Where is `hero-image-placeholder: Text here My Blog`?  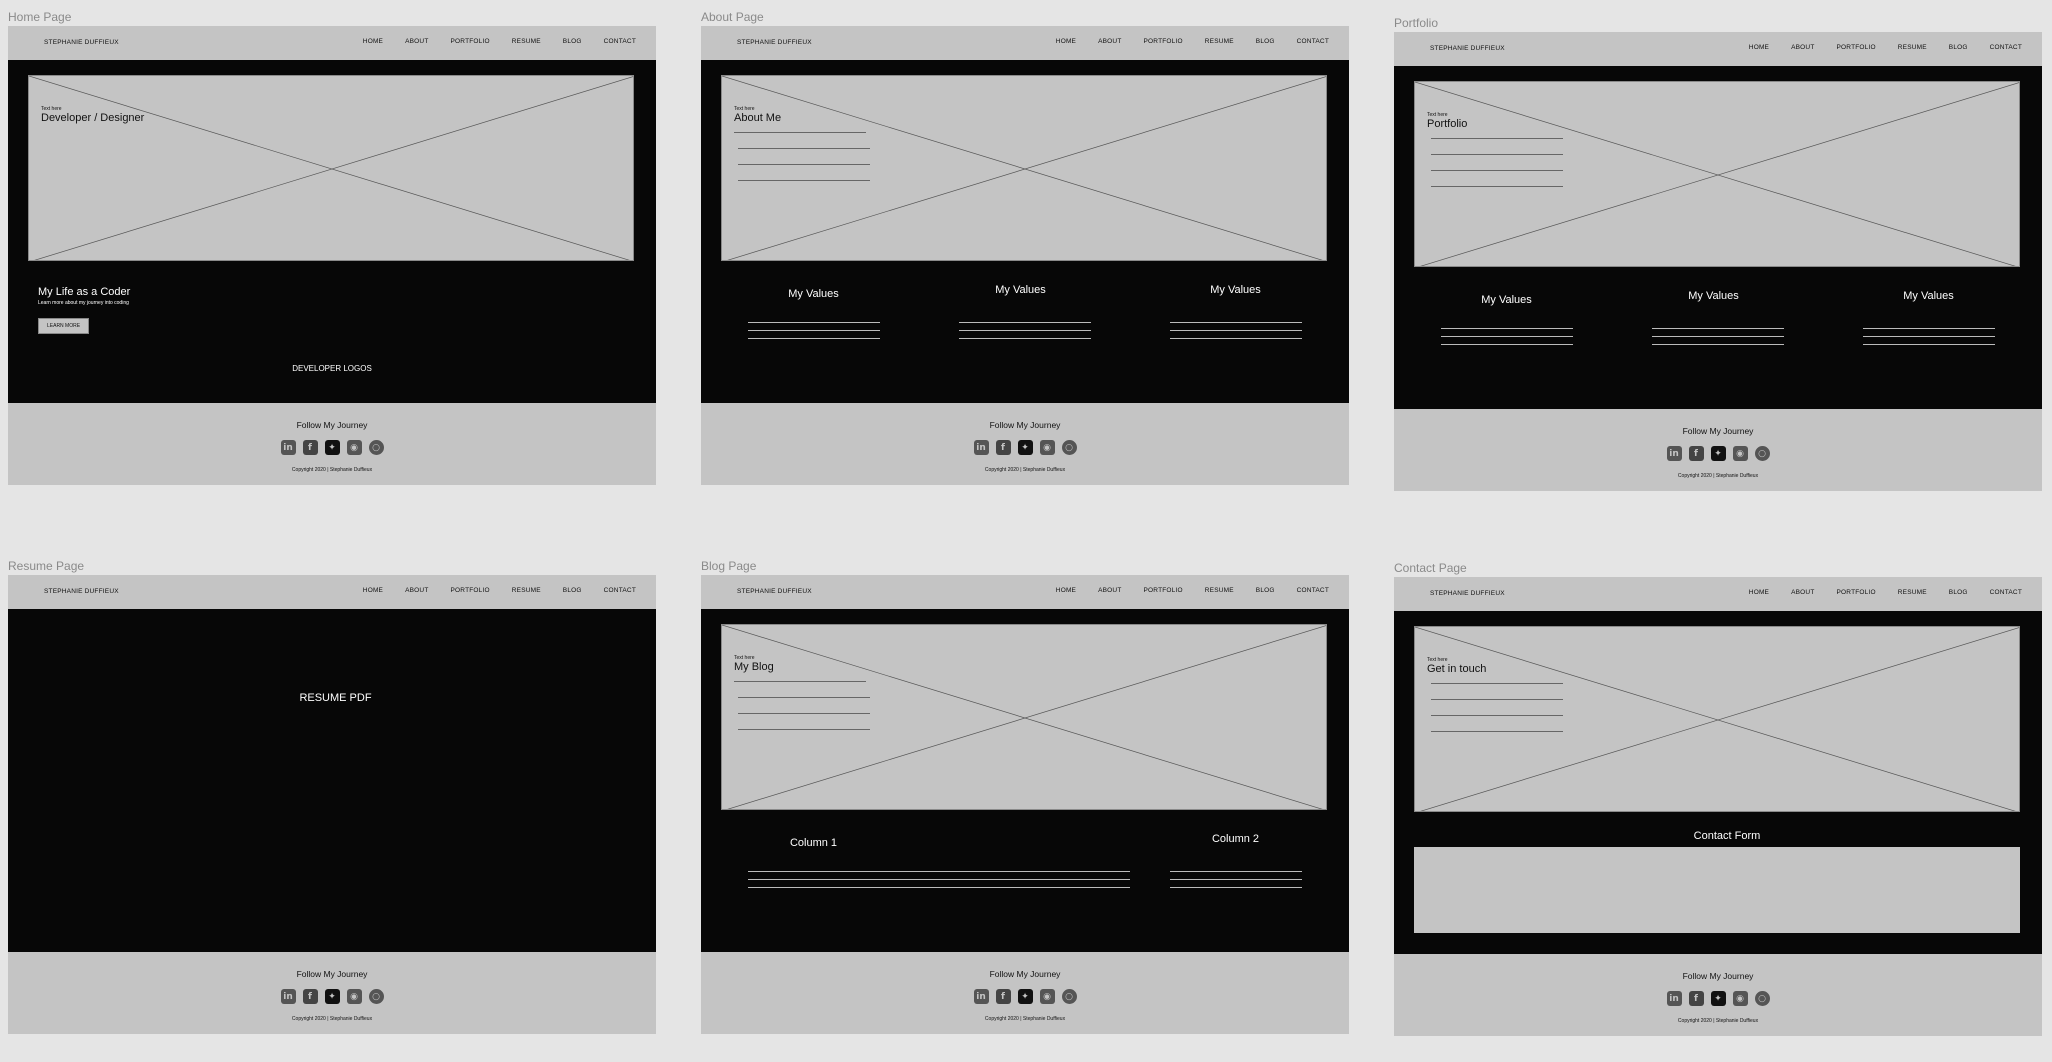
hero-image-placeholder: Text here My Blog is located at coordinates (1024, 717).